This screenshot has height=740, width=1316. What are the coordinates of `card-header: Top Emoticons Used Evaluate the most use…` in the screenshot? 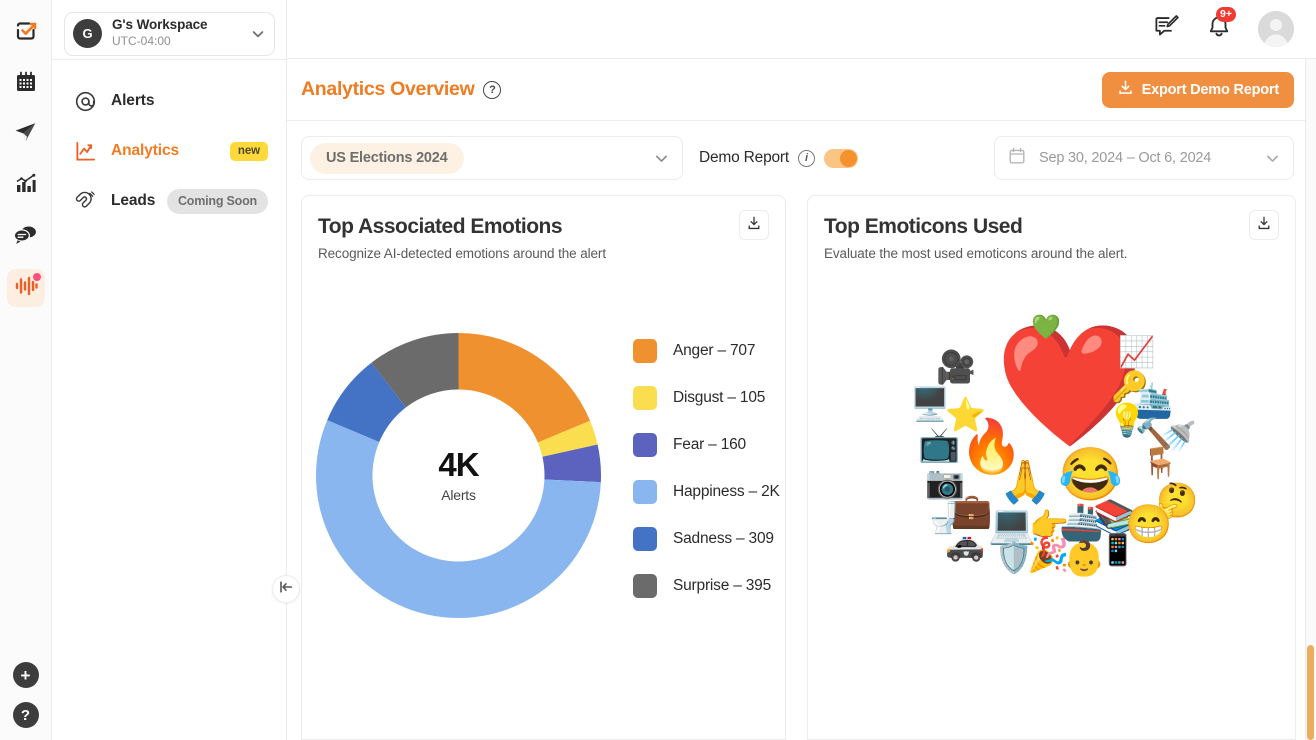 It's located at (1051, 228).